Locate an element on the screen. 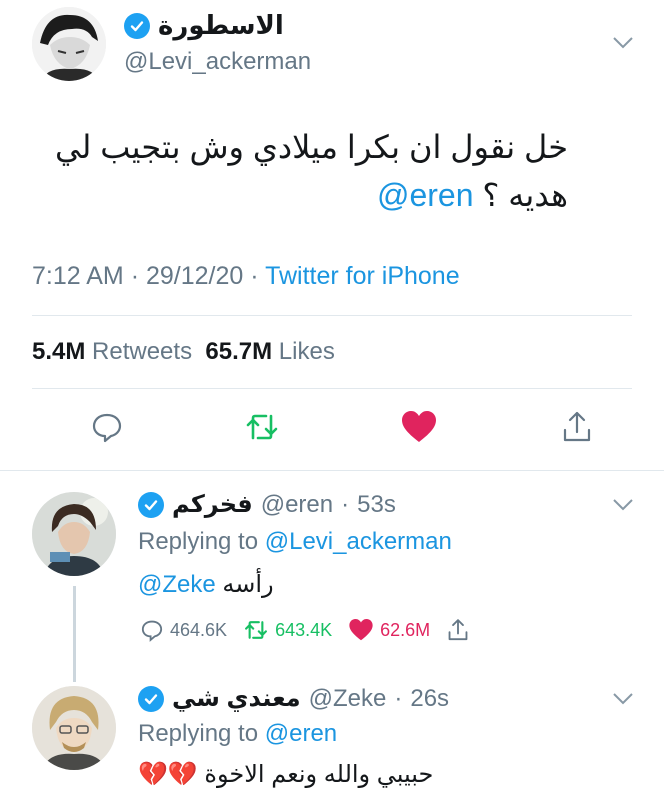 This screenshot has width=664, height=800. eren-reply-text: رأسه @Zeke is located at coordinates (206, 584).